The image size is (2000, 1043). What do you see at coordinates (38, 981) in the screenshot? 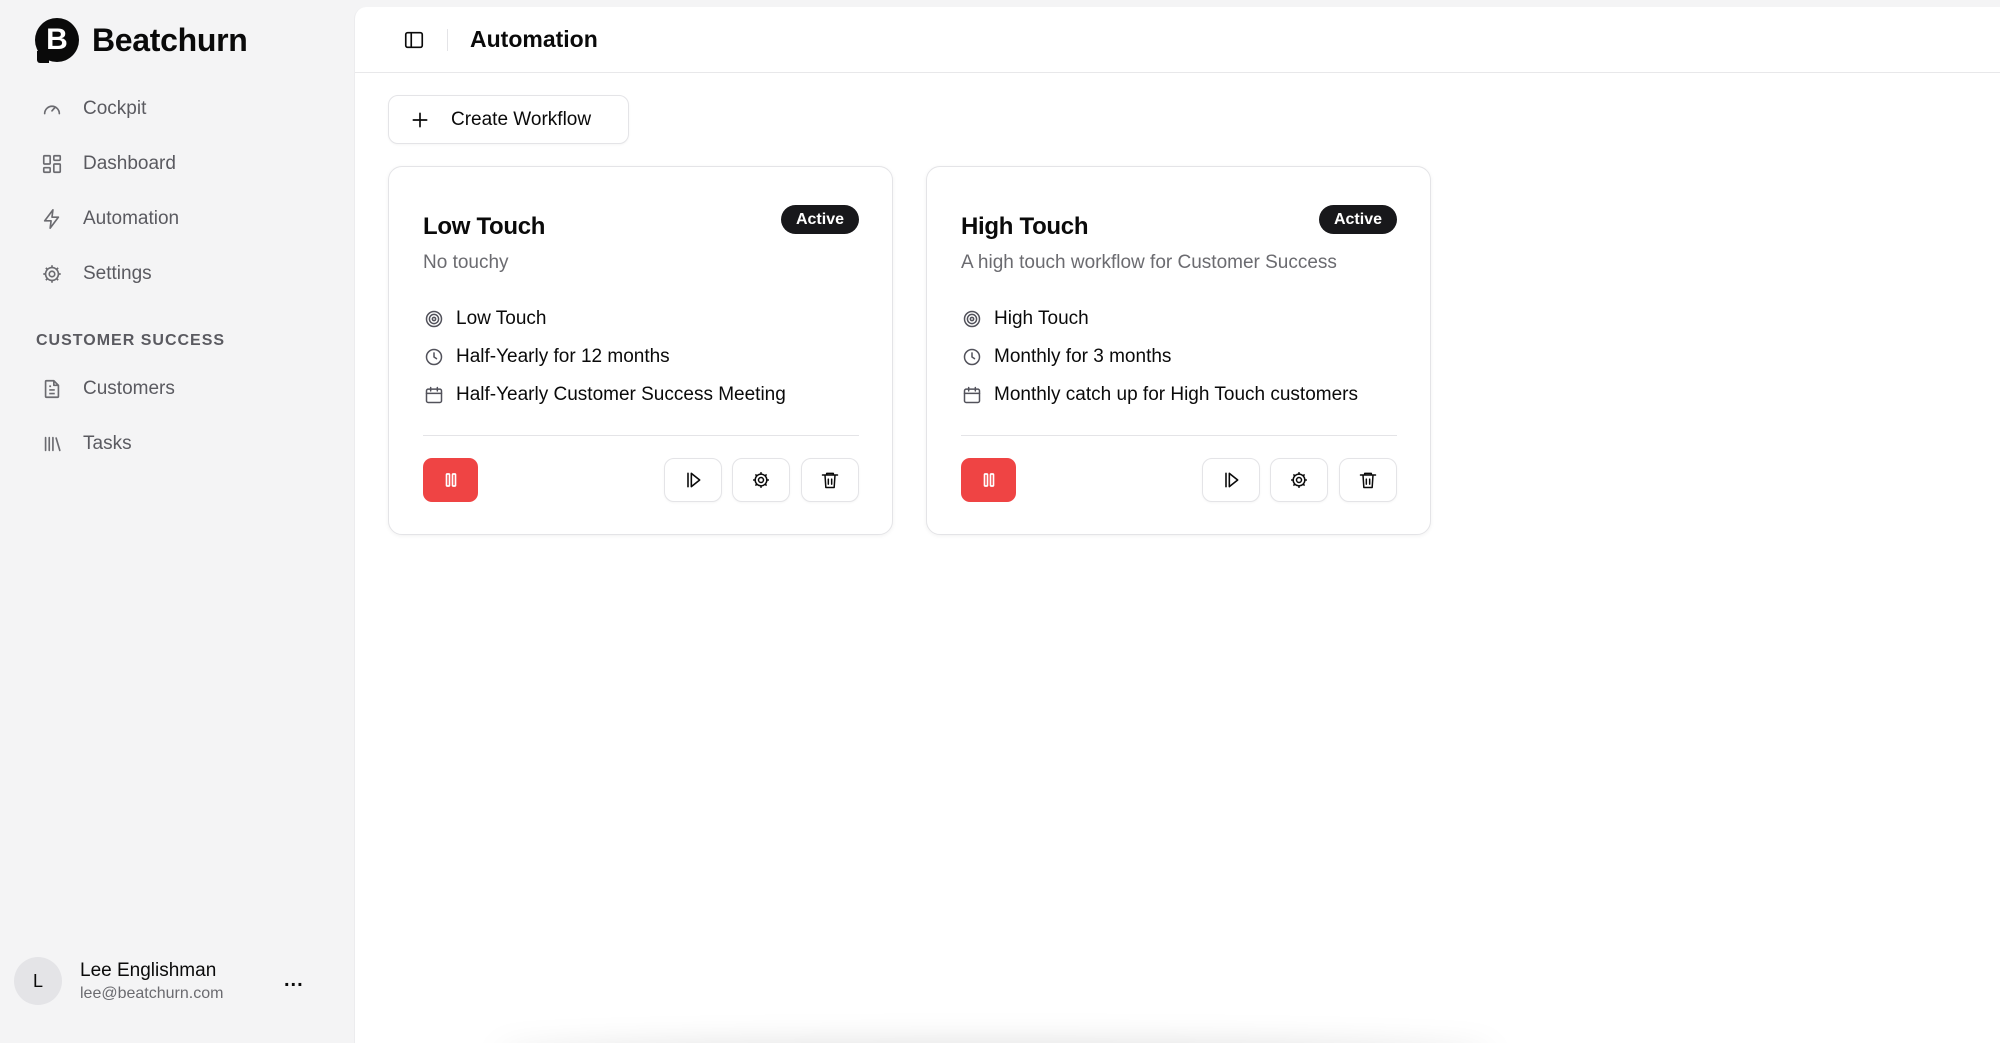
I see `avatar: L` at bounding box center [38, 981].